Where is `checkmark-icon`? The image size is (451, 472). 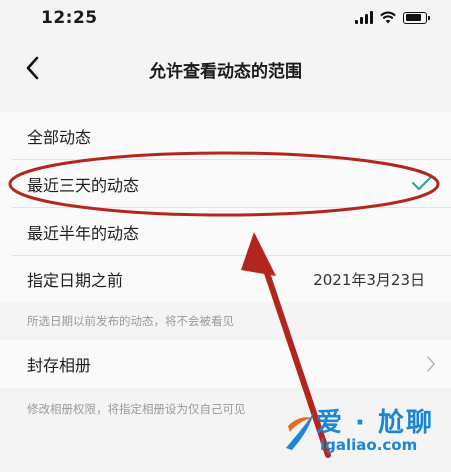 checkmark-icon is located at coordinates (422, 183).